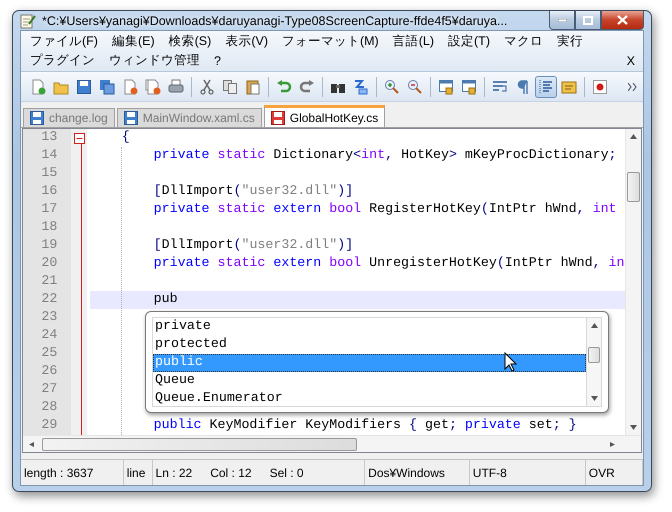 This screenshot has width=672, height=512. What do you see at coordinates (369, 381) in the screenshot?
I see `suggestion-item: Queue` at bounding box center [369, 381].